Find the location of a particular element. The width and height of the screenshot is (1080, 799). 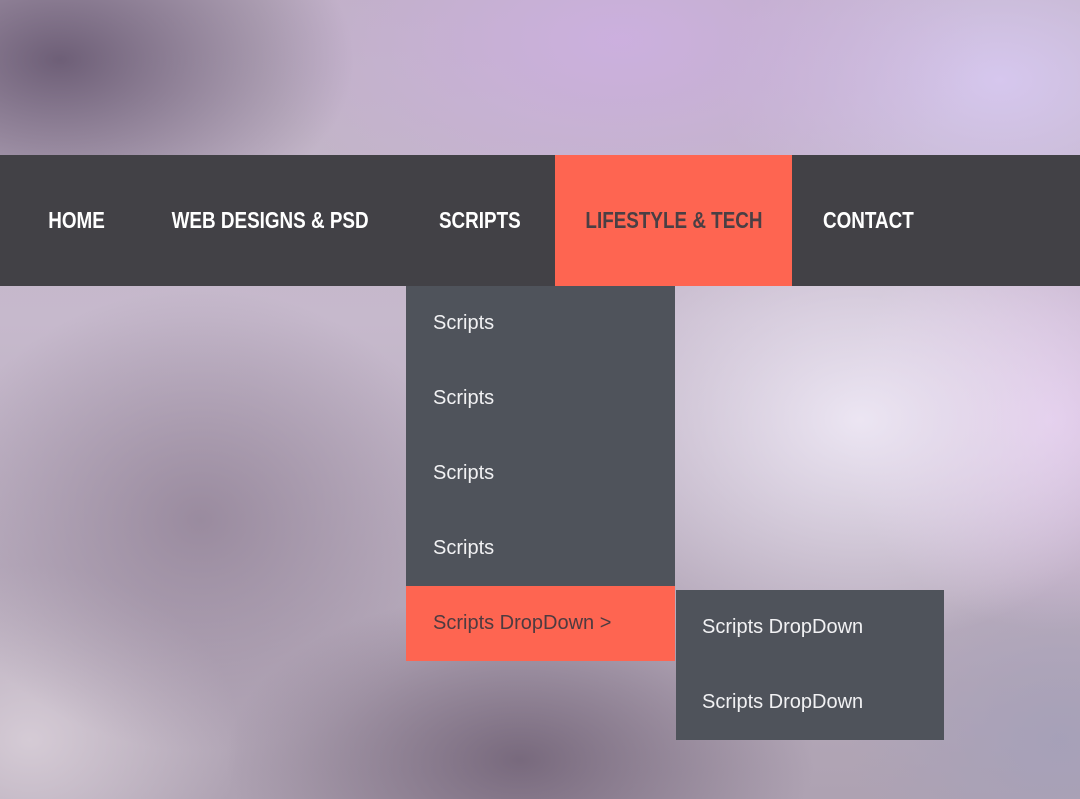

nav-item-label: CONTACT is located at coordinates (868, 220).